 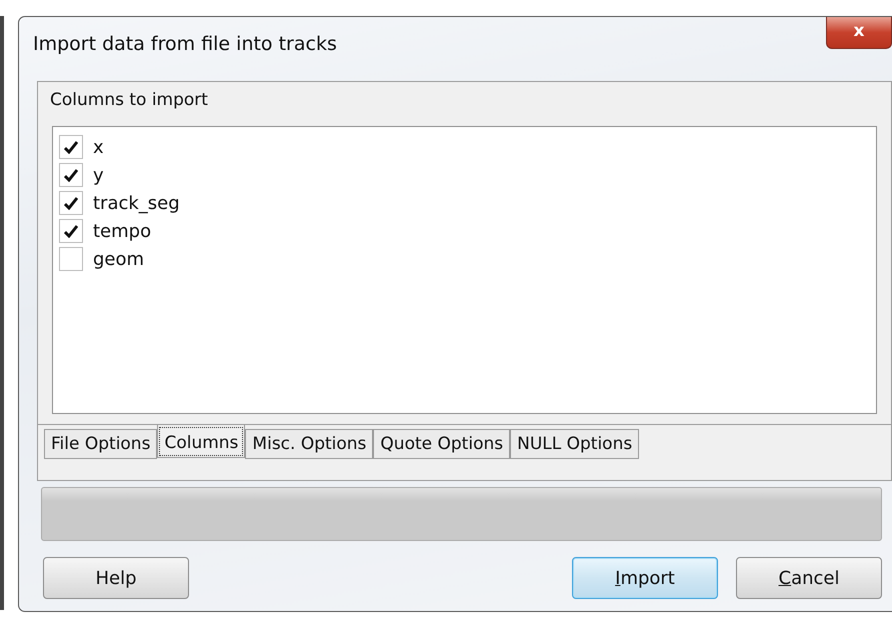 I want to click on tab: Quote Options, so click(x=441, y=444).